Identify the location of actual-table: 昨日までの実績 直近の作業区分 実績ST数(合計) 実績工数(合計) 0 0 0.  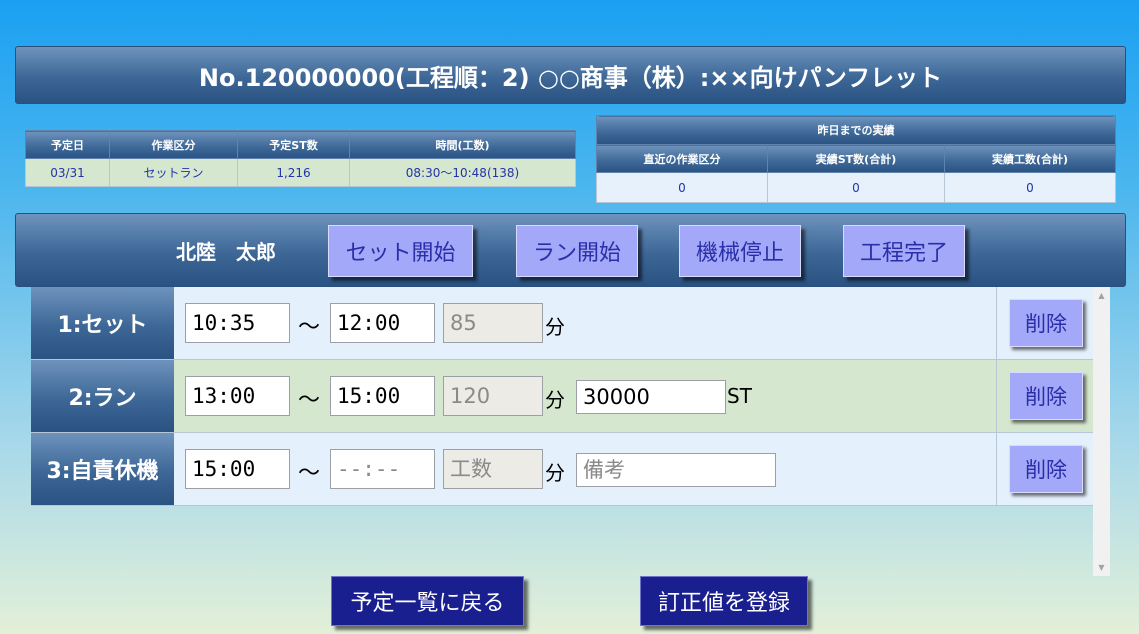
(856, 159).